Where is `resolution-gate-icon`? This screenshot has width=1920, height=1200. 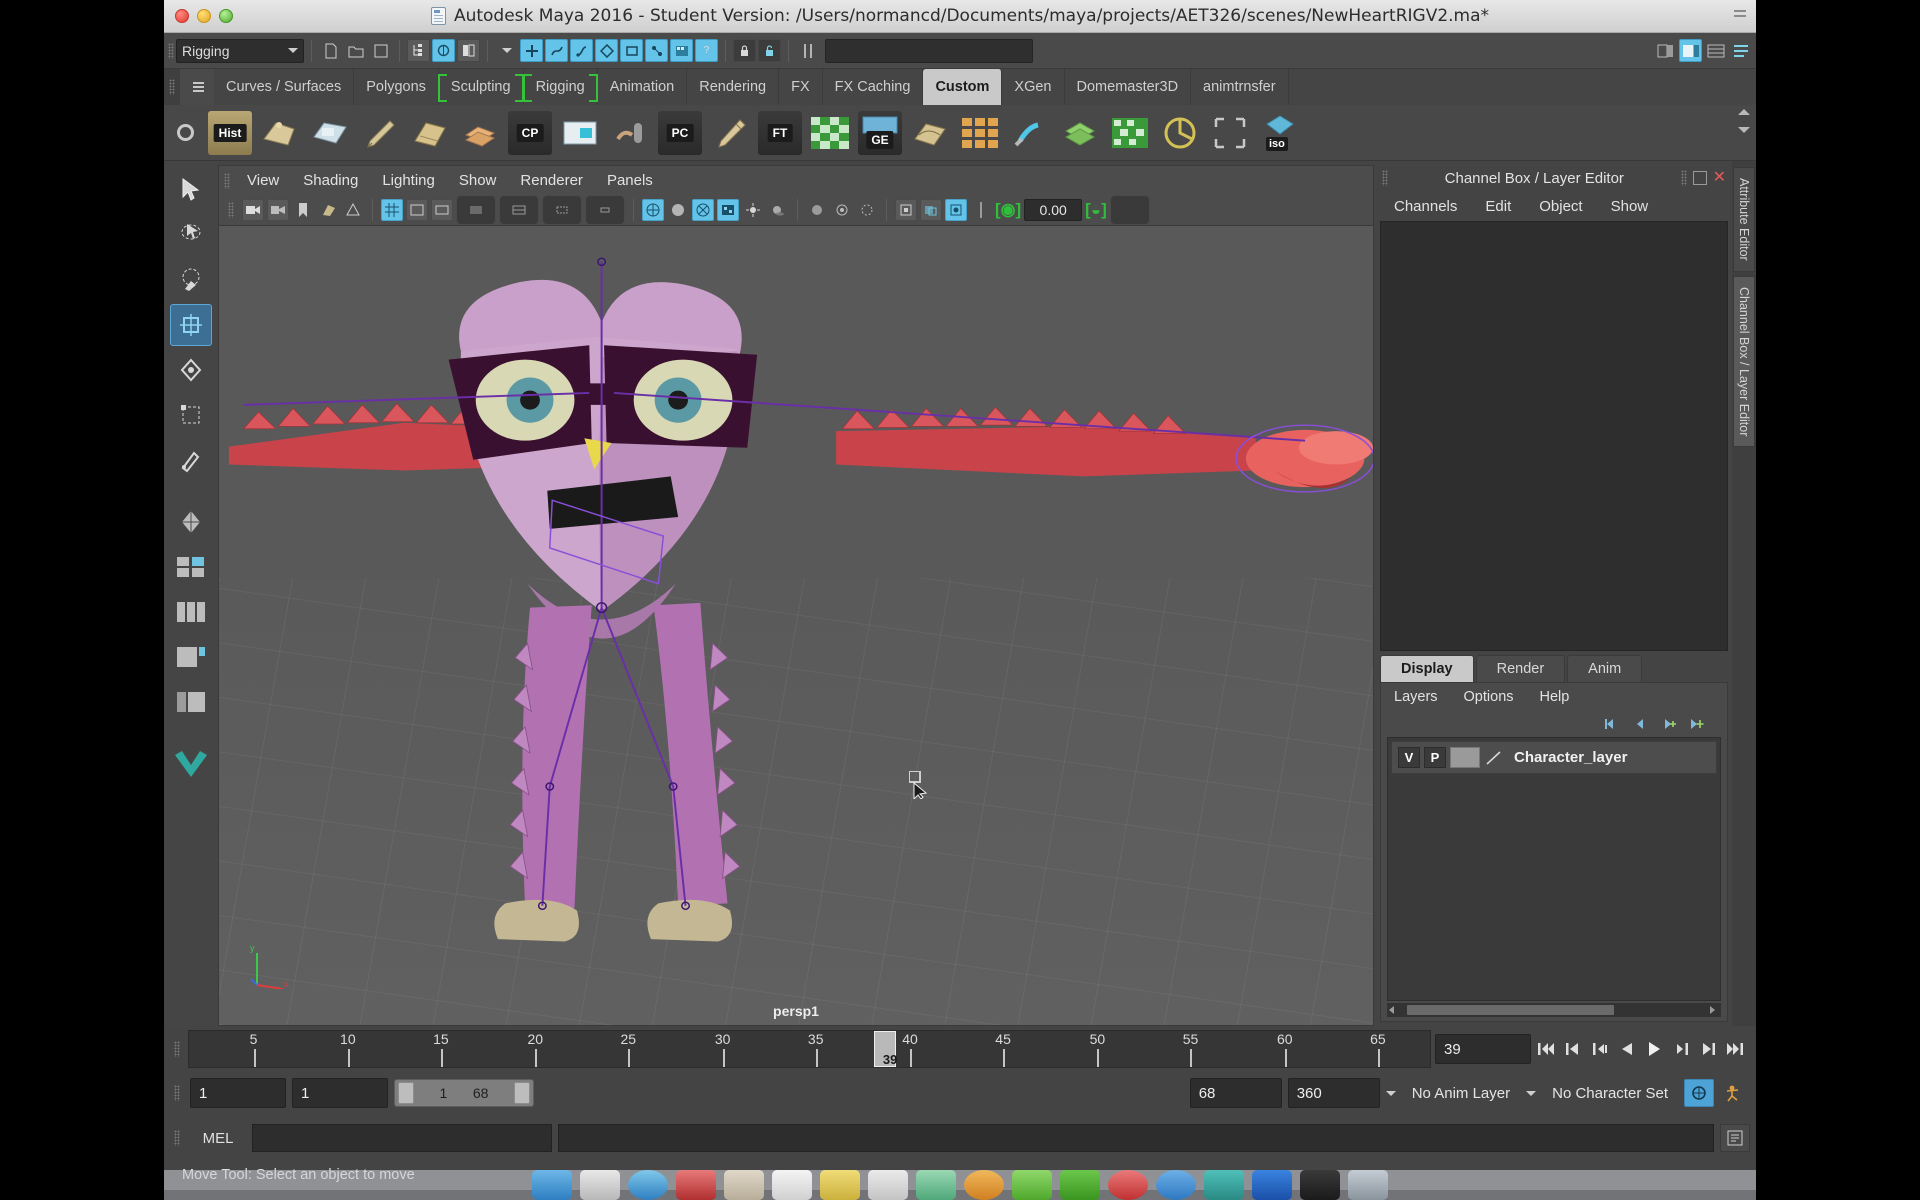
resolution-gate-icon is located at coordinates (442, 210).